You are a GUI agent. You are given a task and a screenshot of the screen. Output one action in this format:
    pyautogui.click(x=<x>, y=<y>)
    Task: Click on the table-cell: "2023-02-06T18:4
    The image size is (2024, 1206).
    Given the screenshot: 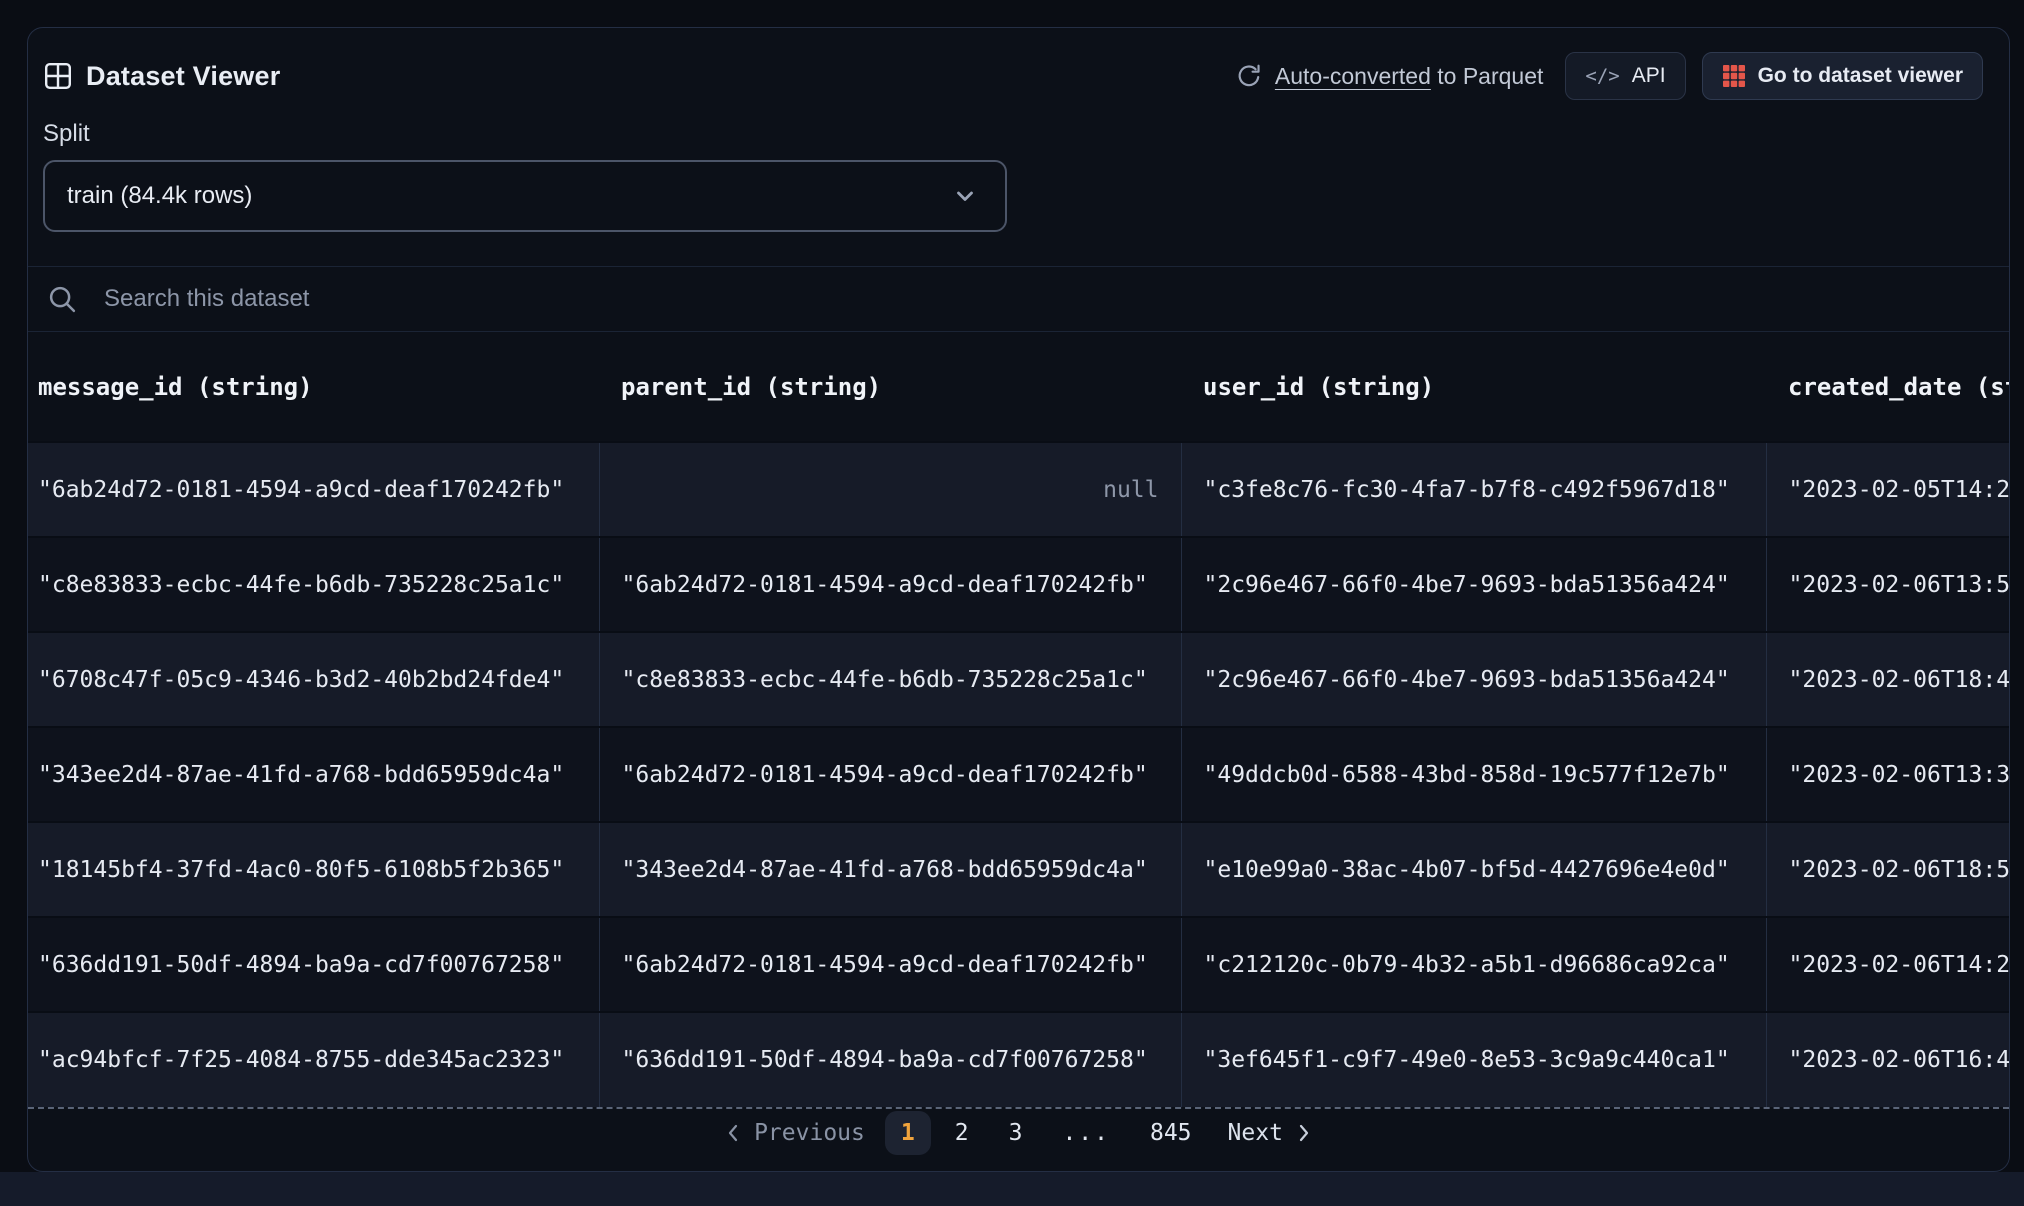 What is the action you would take?
    pyautogui.click(x=1887, y=679)
    